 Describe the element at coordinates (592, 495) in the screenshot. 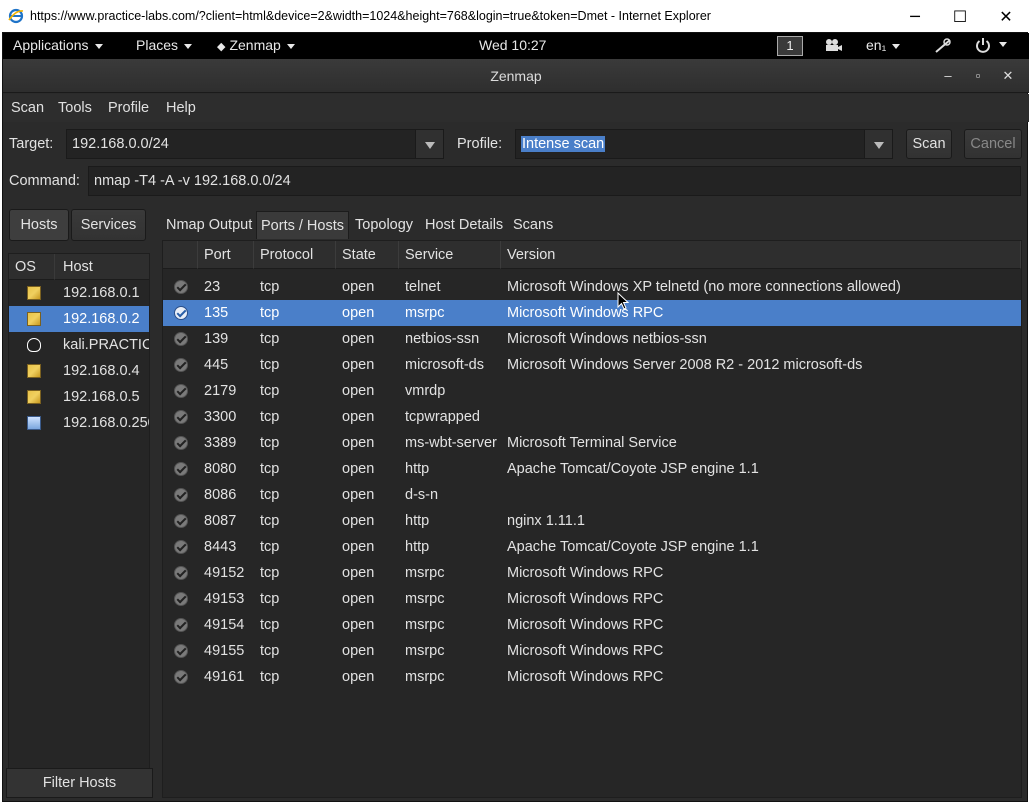

I see `port-row: 8086 tcp open d-s-n` at that location.